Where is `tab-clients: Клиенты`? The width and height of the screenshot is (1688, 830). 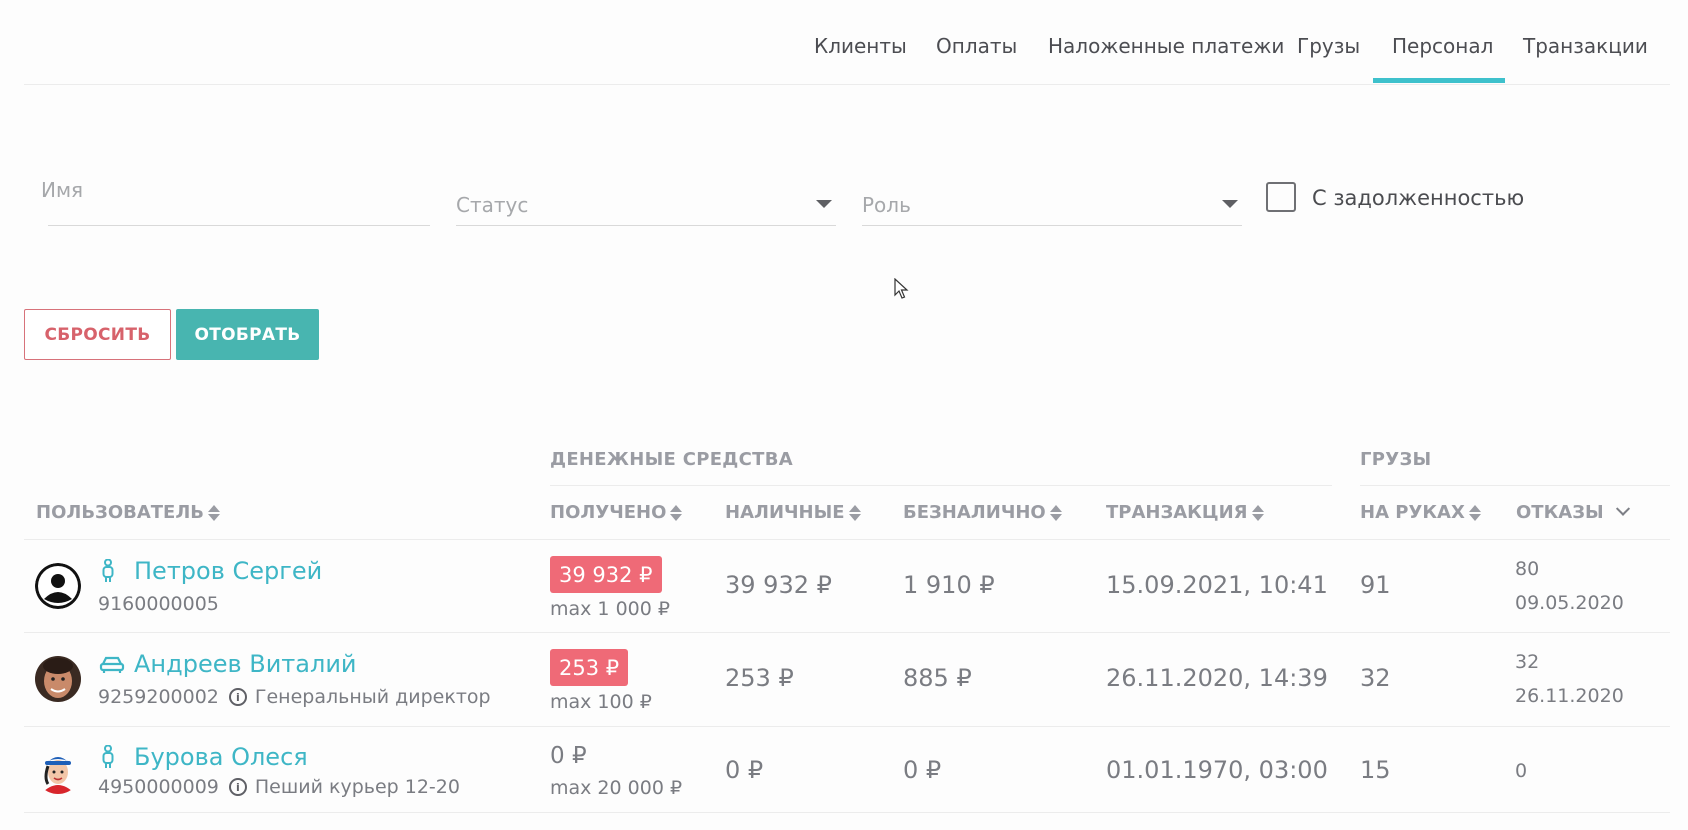 tab-clients: Клиенты is located at coordinates (860, 46).